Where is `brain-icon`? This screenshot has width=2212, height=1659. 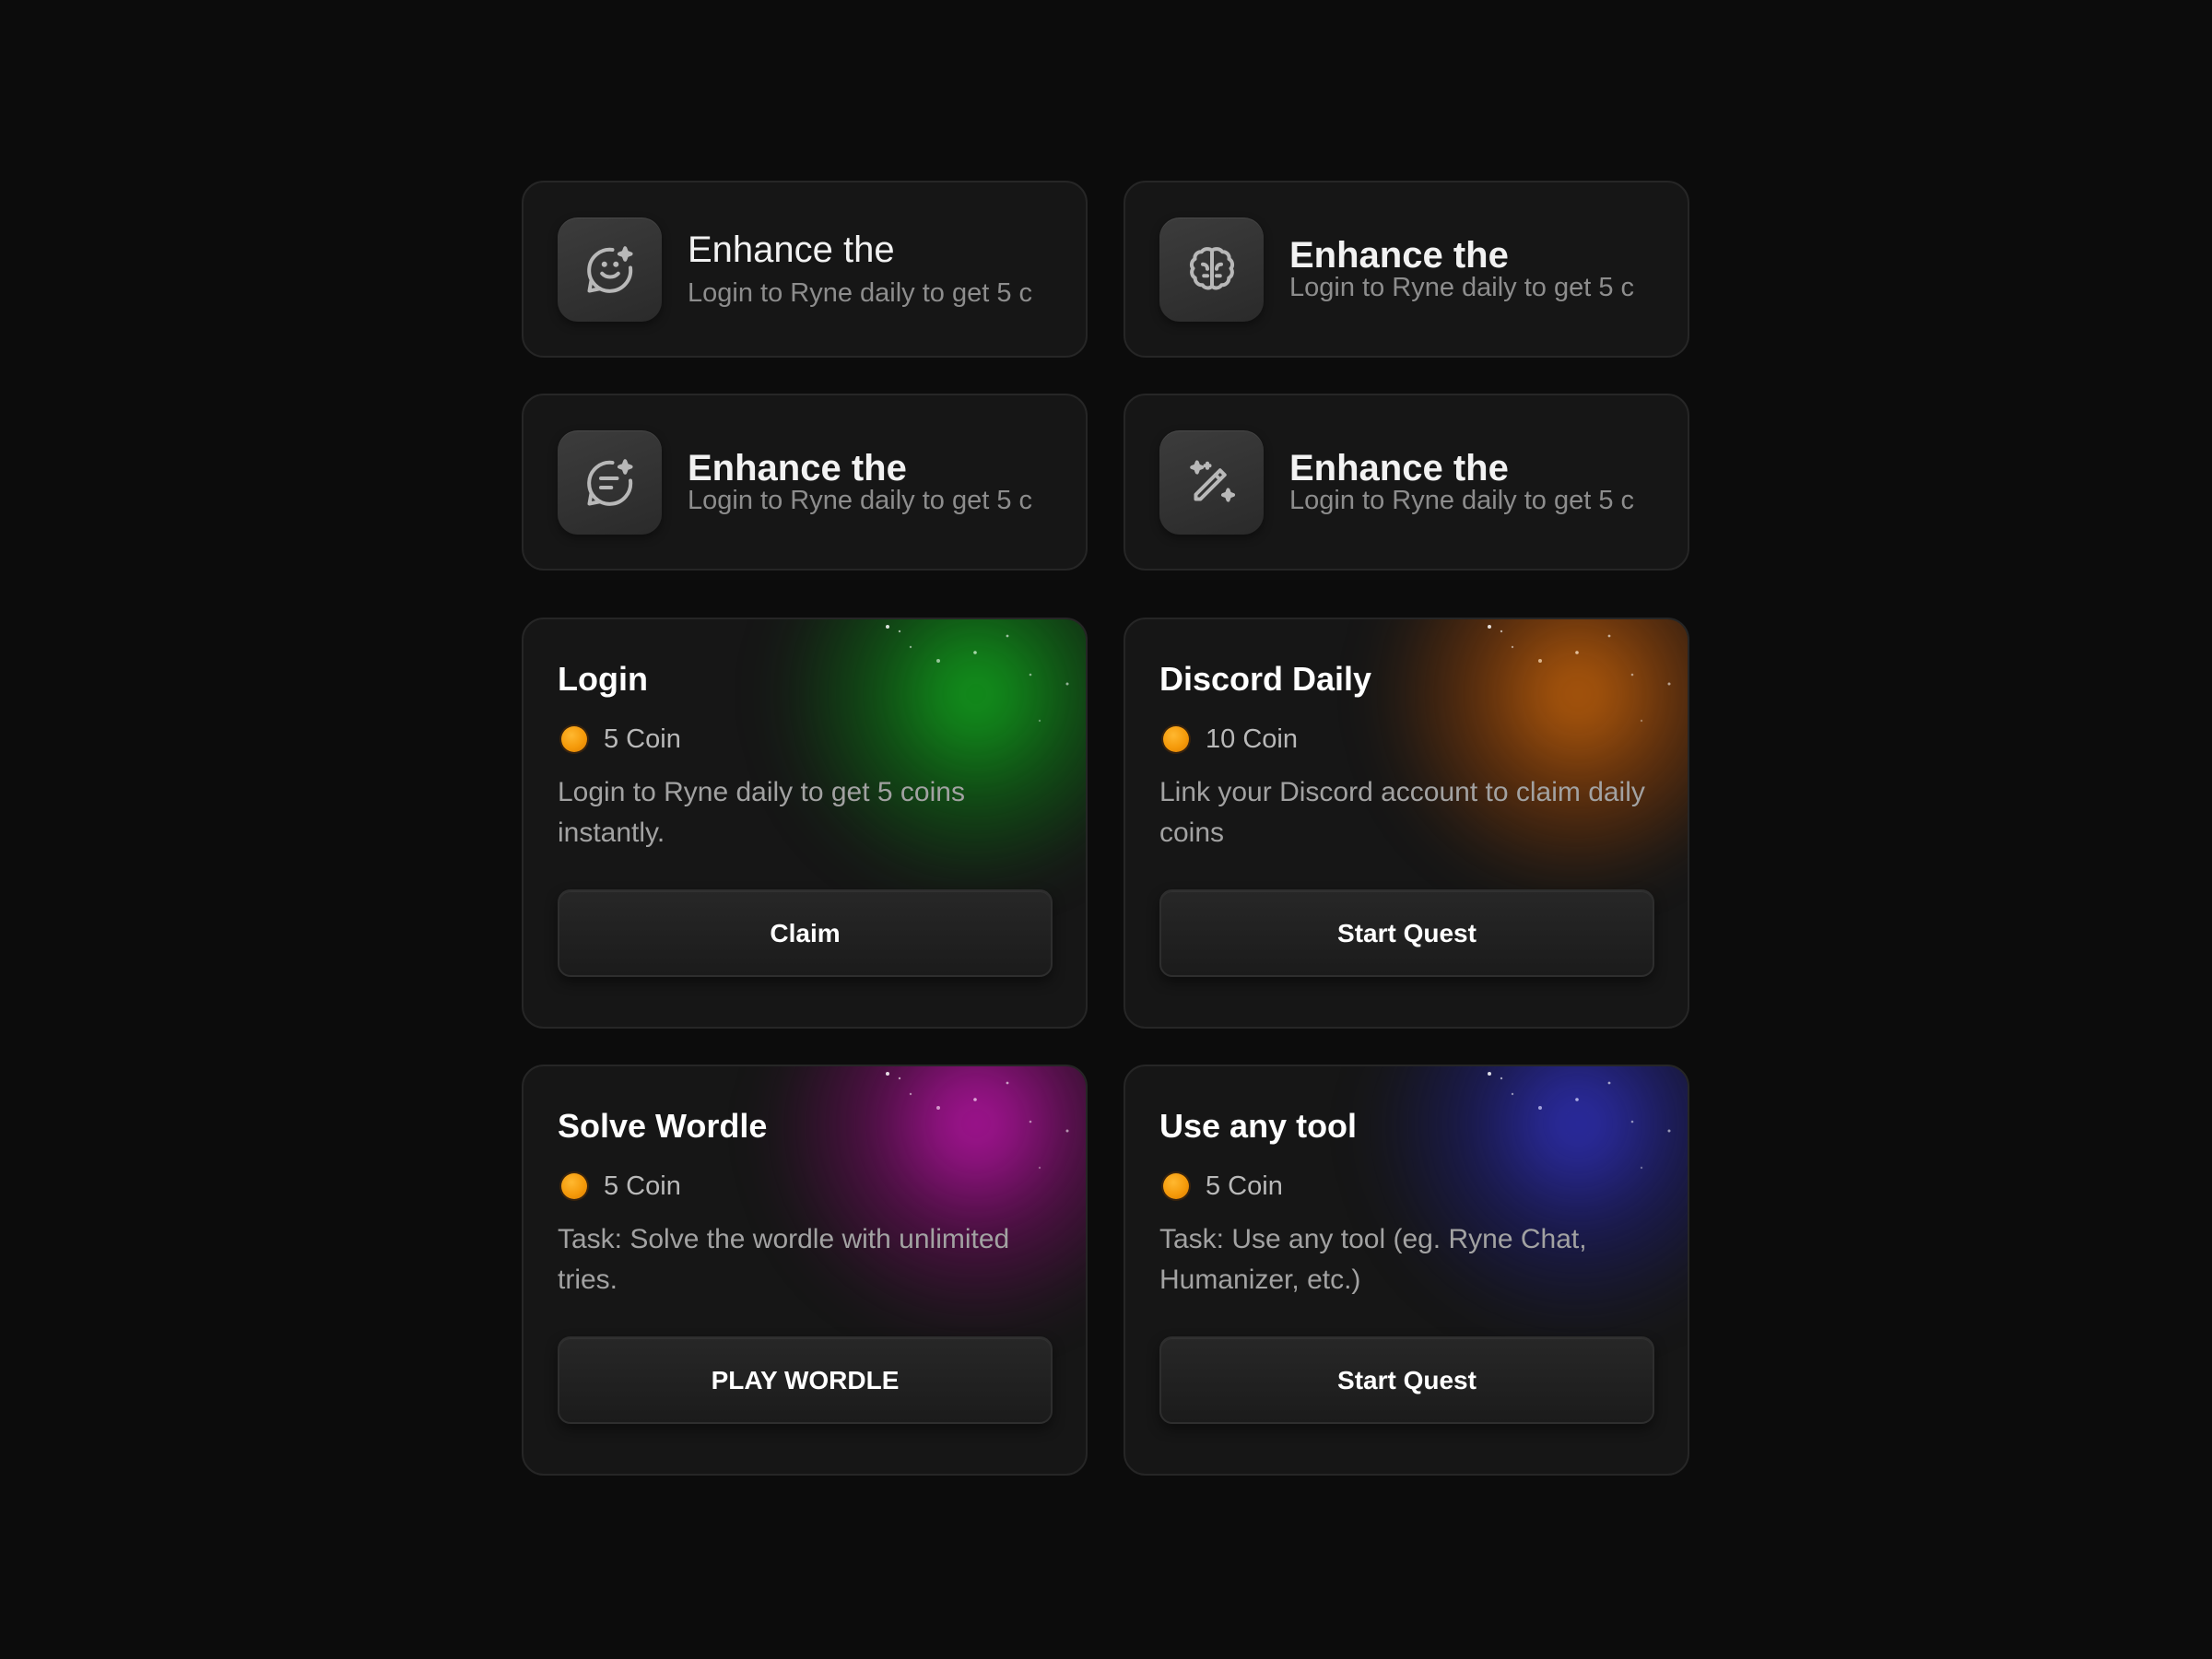 brain-icon is located at coordinates (1211, 270).